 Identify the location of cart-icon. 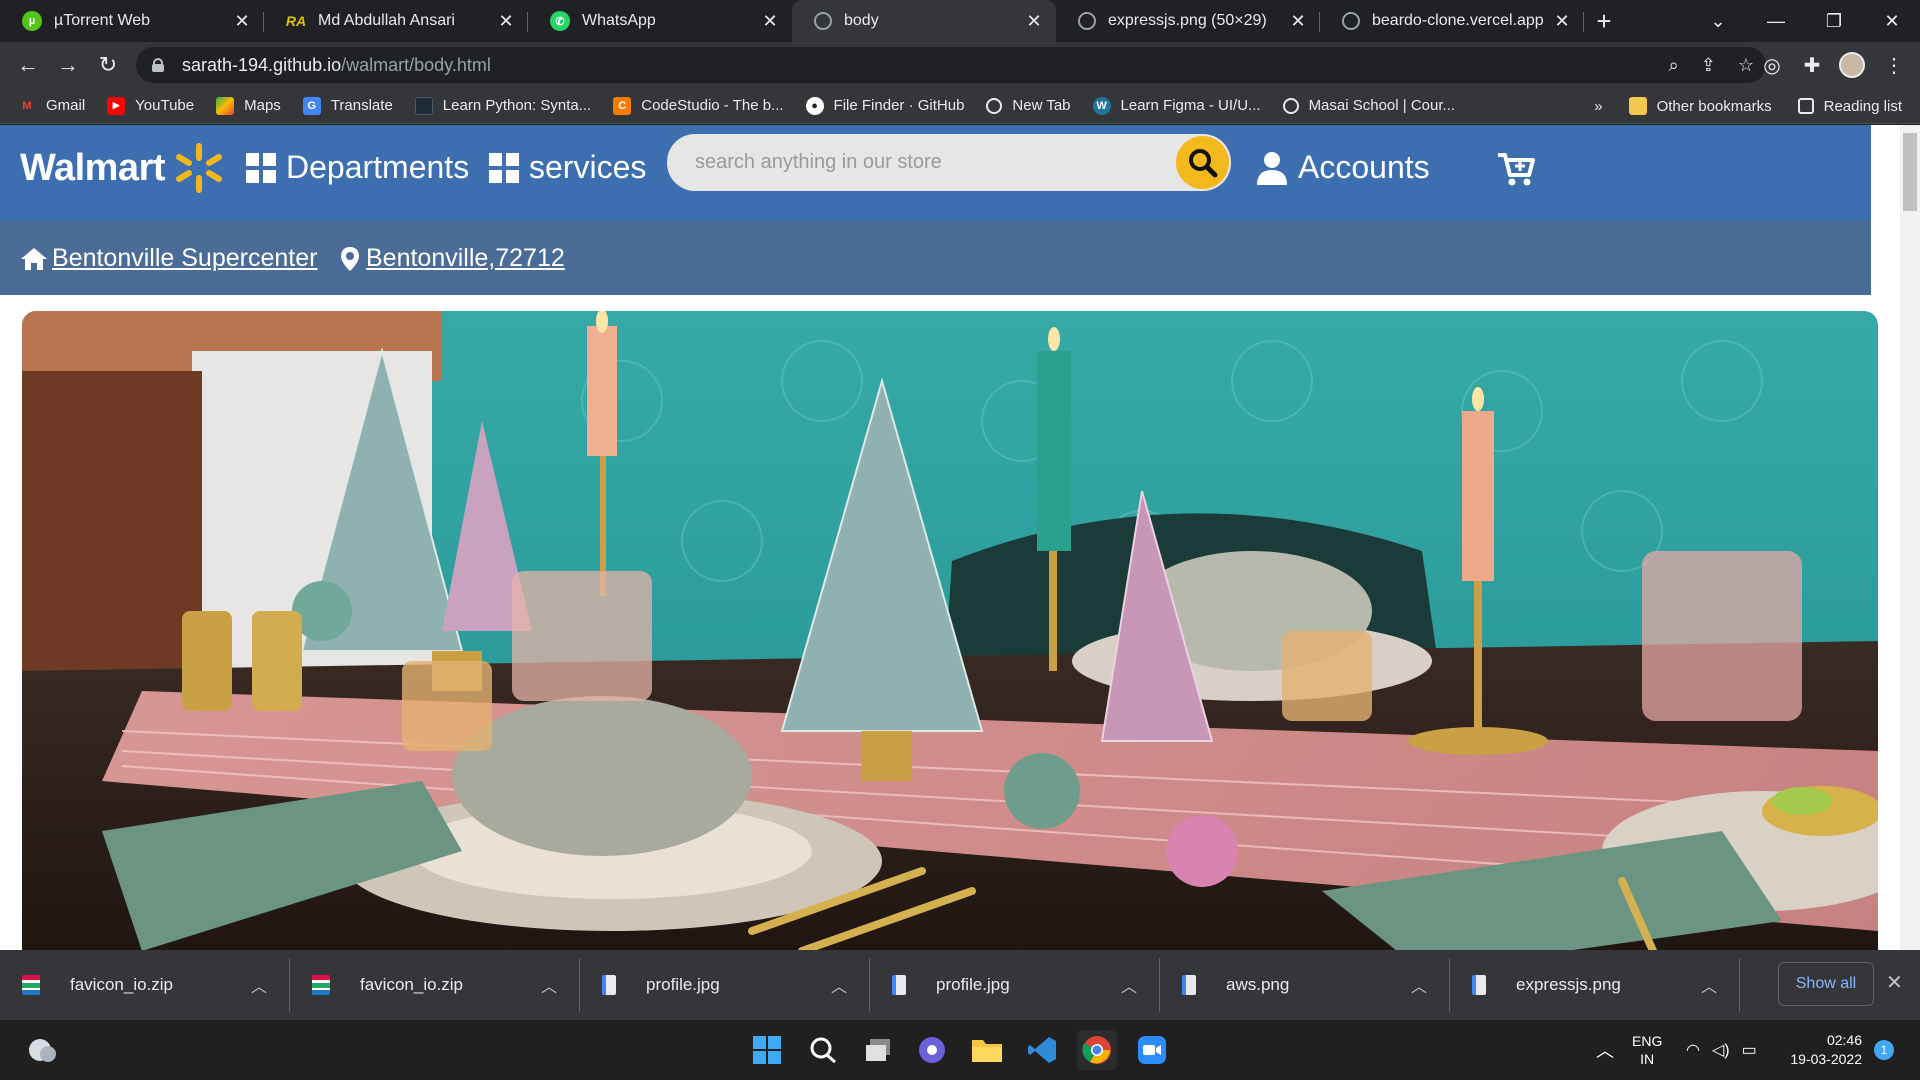
(1516, 169).